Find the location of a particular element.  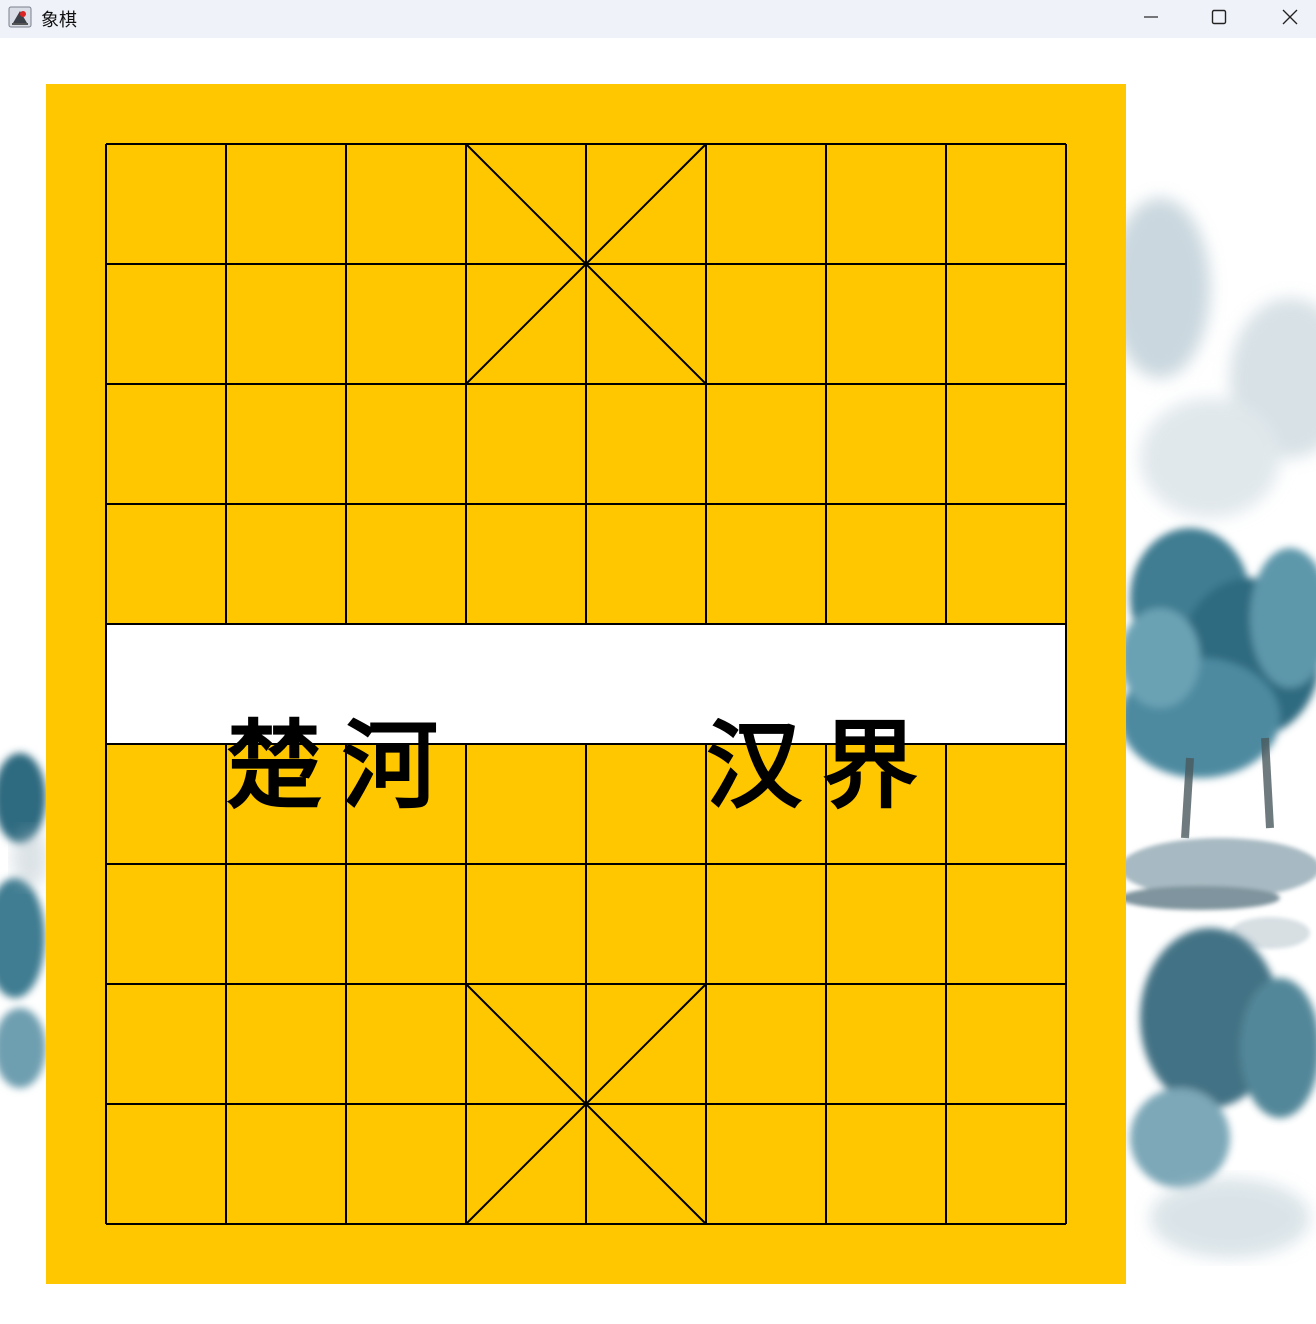

minimize-icon is located at coordinates (1151, 17).